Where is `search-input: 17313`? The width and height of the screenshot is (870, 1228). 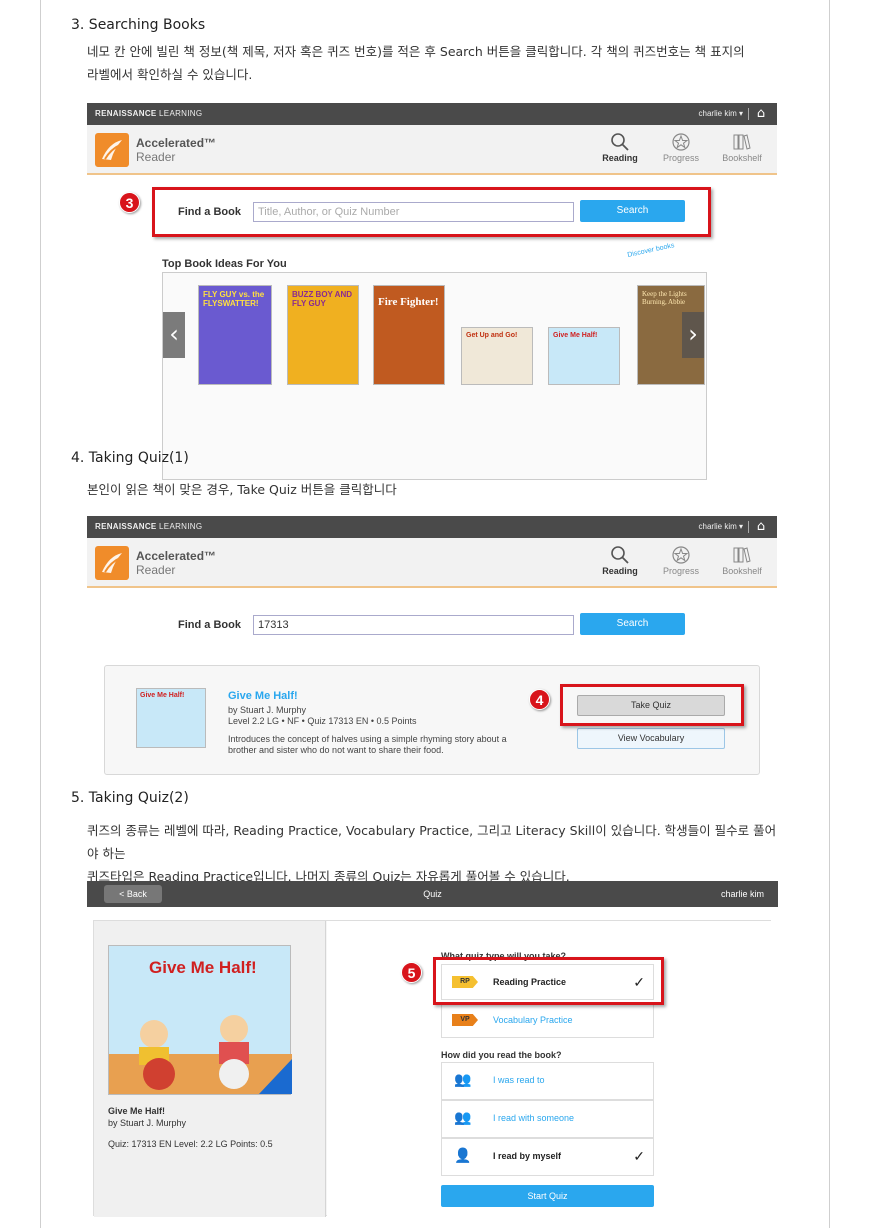
search-input: 17313 is located at coordinates (413, 625).